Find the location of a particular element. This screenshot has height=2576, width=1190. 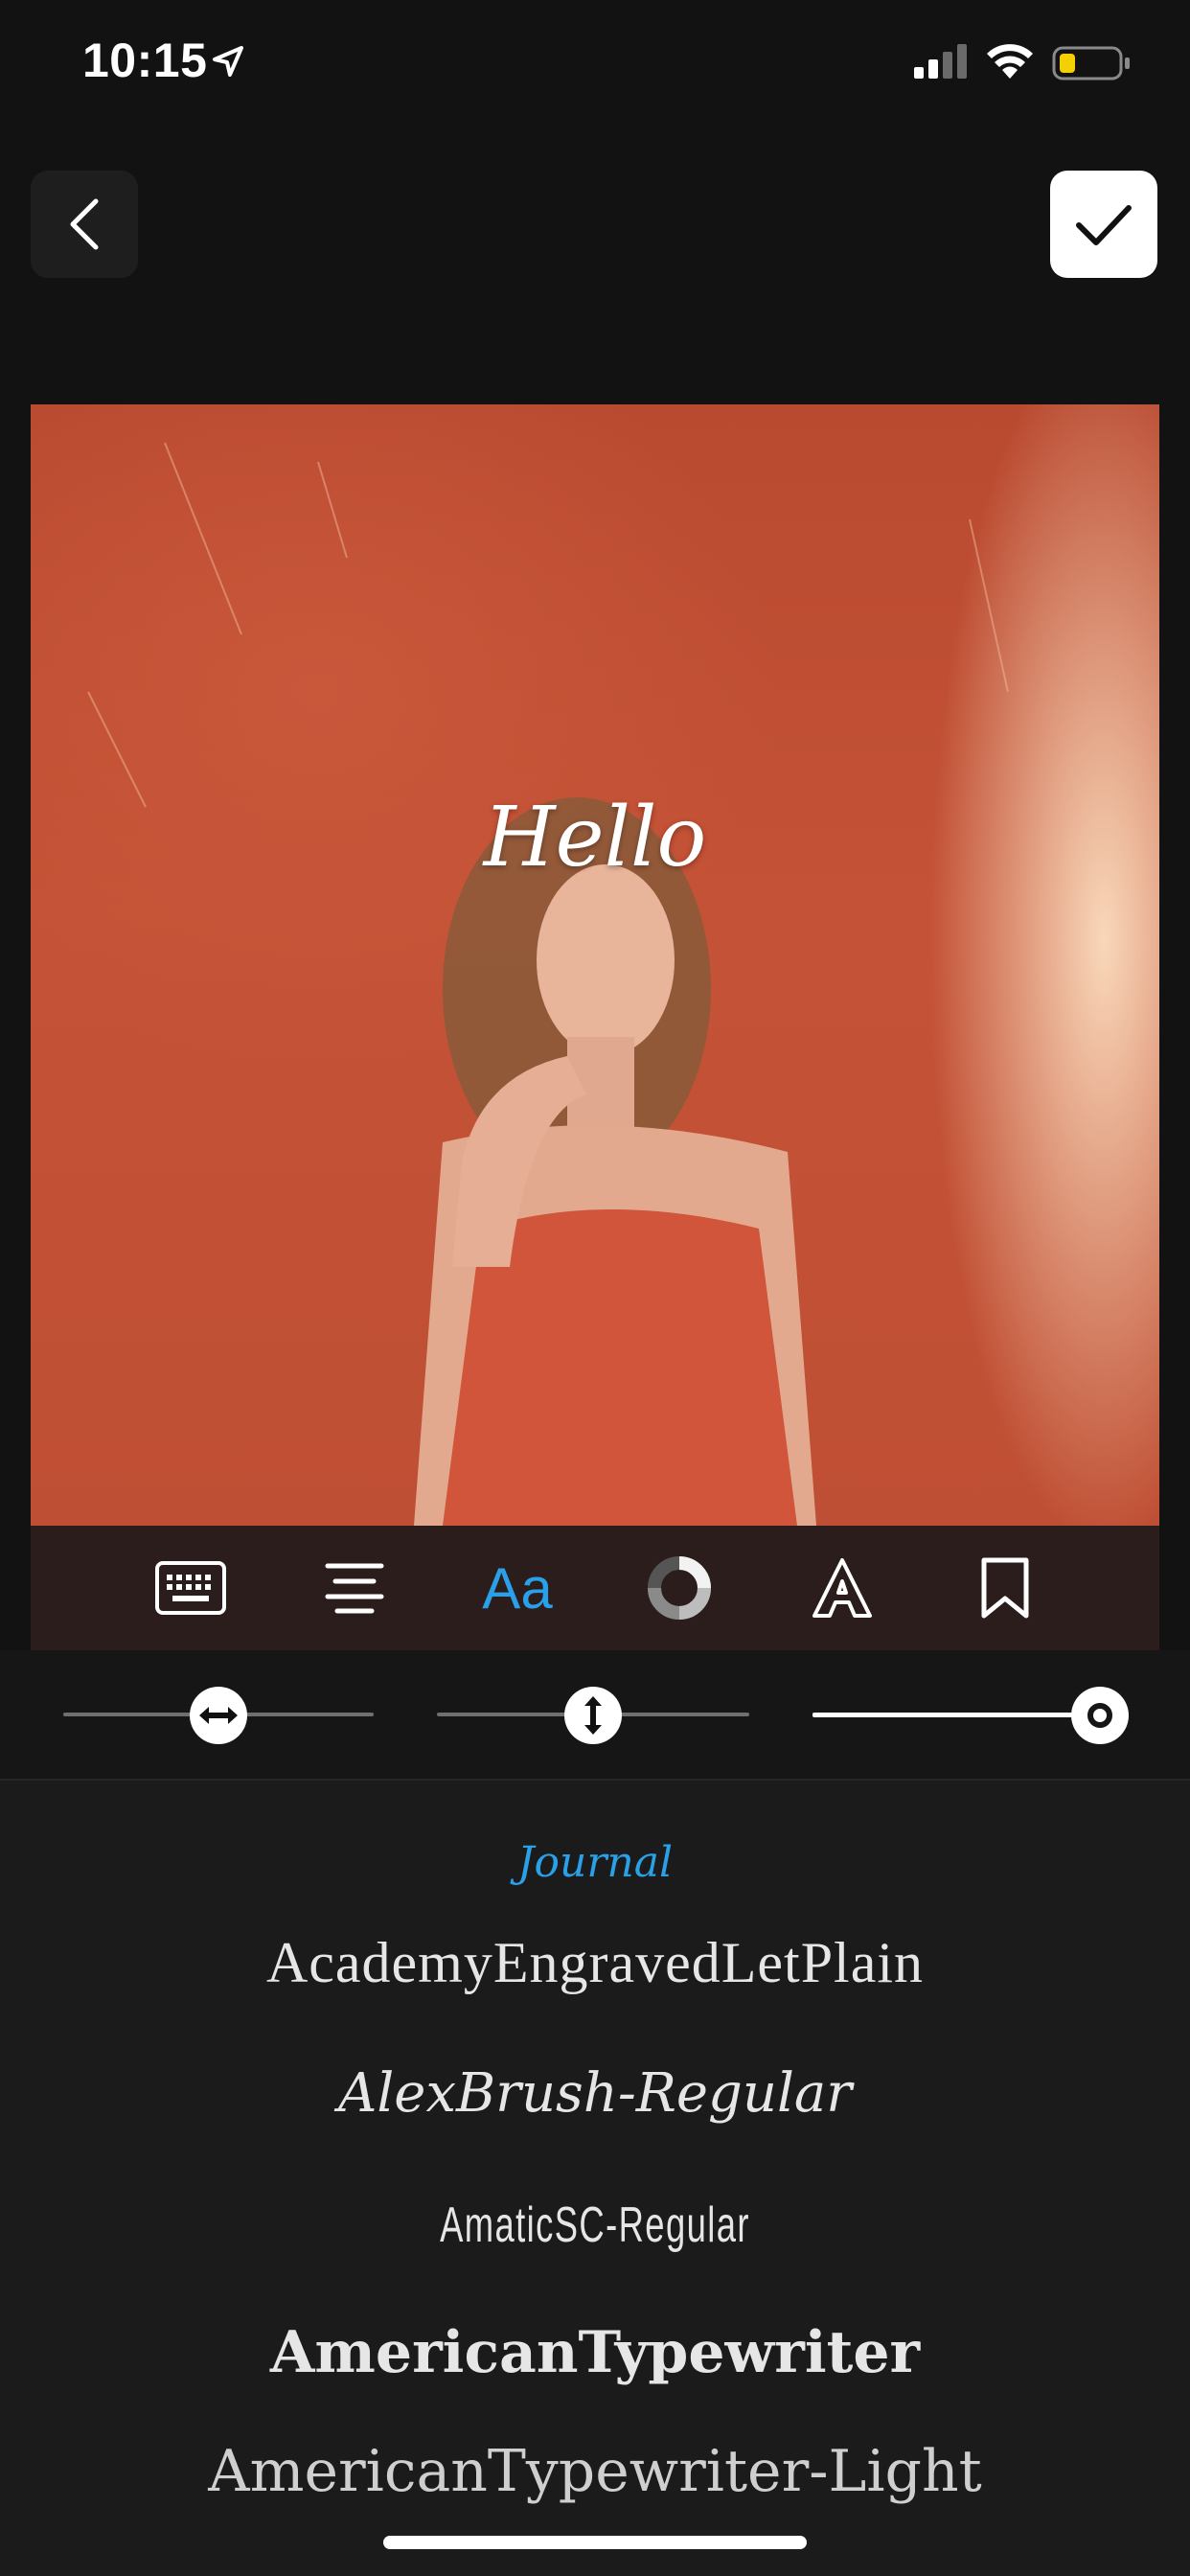

letter-spacing-slider is located at coordinates (218, 1715).